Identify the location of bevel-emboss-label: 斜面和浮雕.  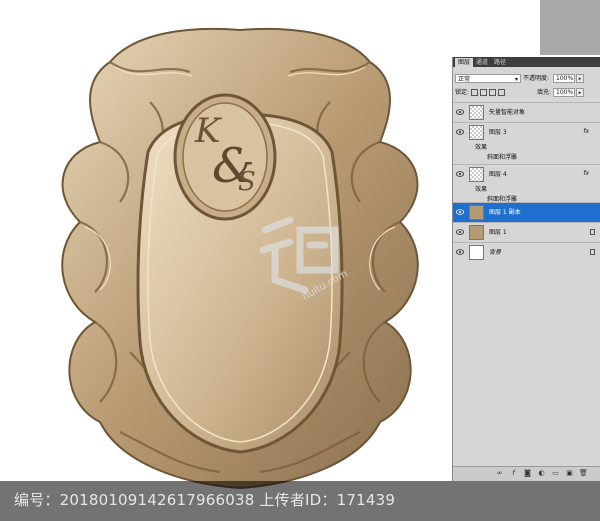
(502, 157).